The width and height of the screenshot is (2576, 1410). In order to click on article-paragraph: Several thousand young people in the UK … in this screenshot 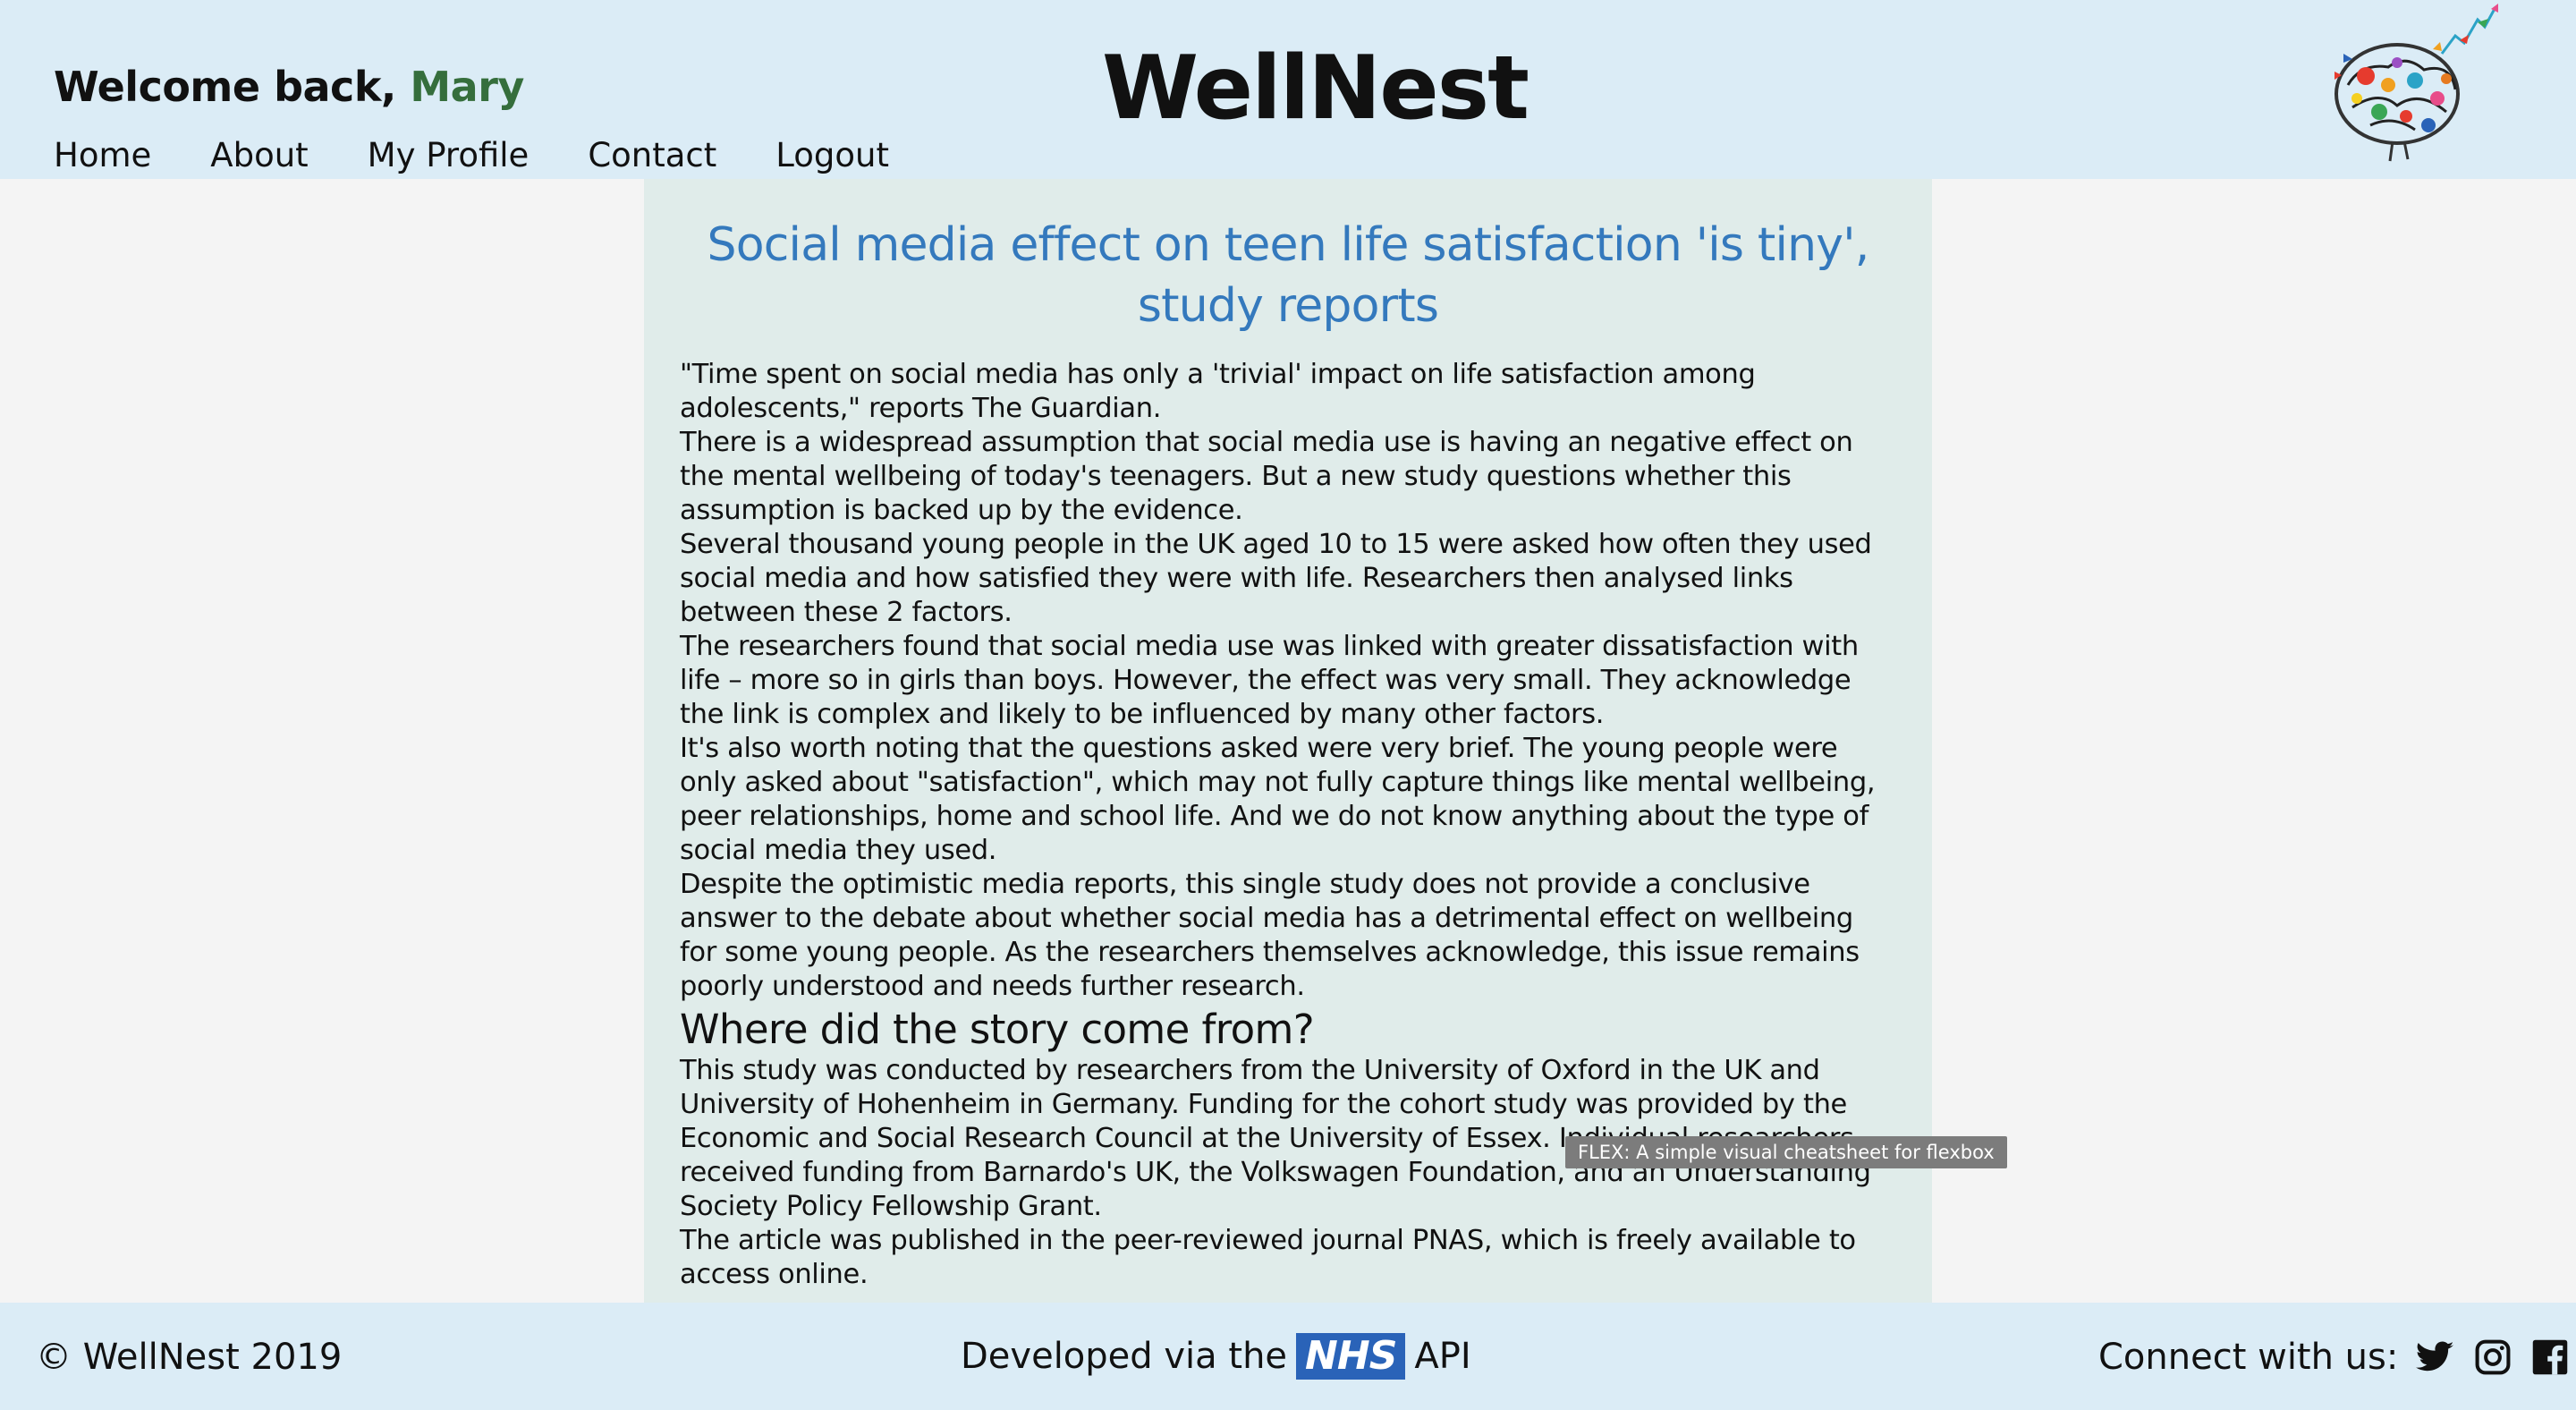, I will do `click(1276, 578)`.